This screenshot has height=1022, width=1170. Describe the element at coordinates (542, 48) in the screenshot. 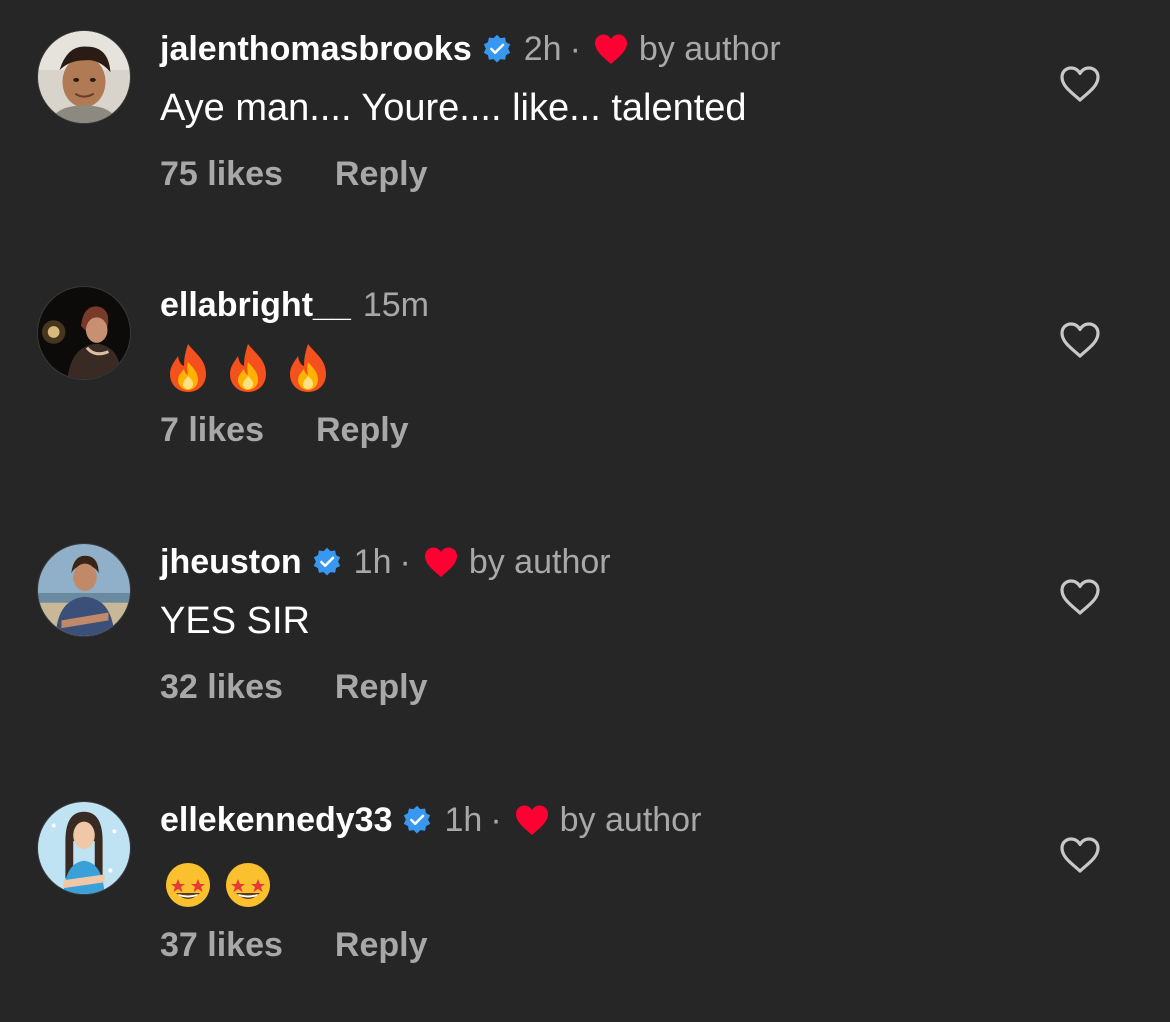

I see `timestamp: 2h` at that location.